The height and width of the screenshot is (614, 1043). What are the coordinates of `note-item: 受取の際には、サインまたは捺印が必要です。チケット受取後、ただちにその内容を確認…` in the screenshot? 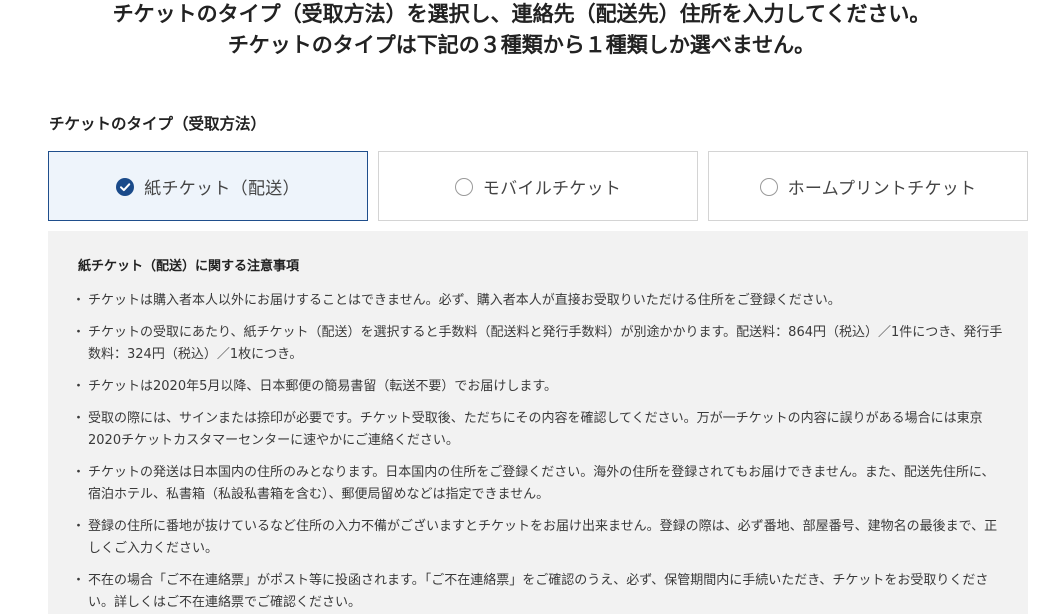 It's located at (539, 430).